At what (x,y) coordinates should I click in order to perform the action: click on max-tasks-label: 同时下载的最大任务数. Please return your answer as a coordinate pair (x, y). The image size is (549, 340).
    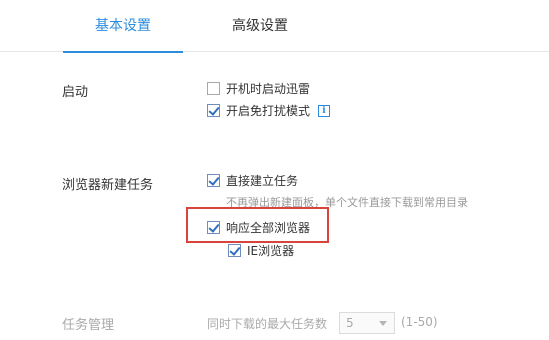
    Looking at the image, I should click on (267, 324).